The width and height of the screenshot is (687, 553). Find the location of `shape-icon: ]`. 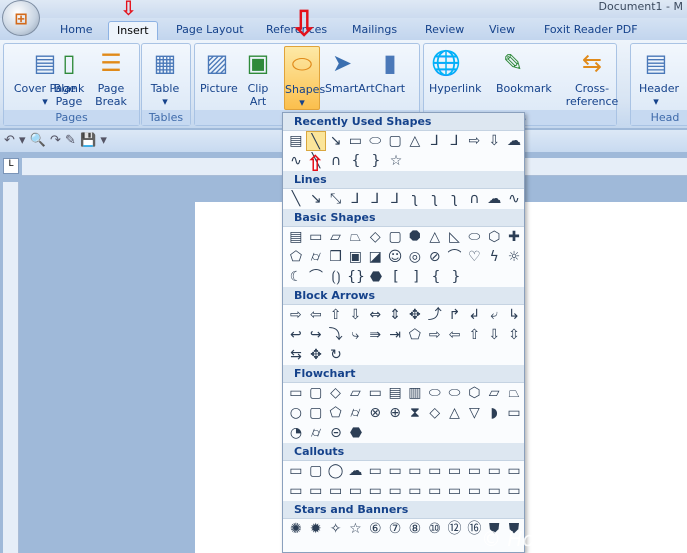

shape-icon: ] is located at coordinates (416, 277).